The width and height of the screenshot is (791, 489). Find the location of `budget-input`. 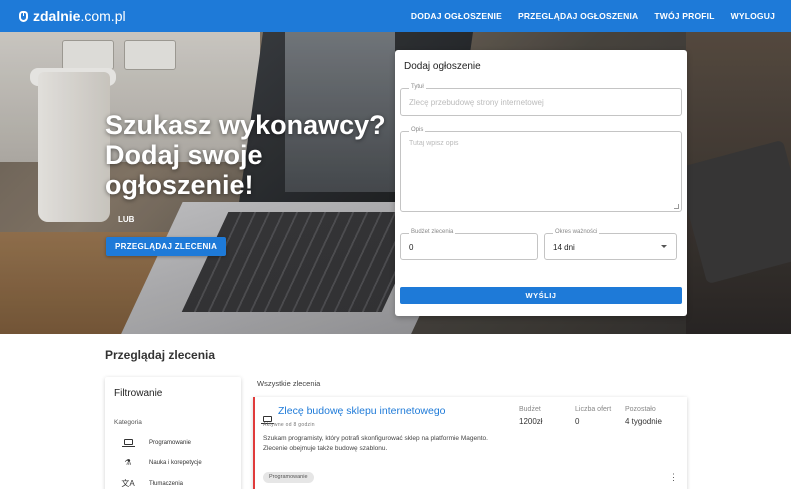

budget-input is located at coordinates (469, 247).